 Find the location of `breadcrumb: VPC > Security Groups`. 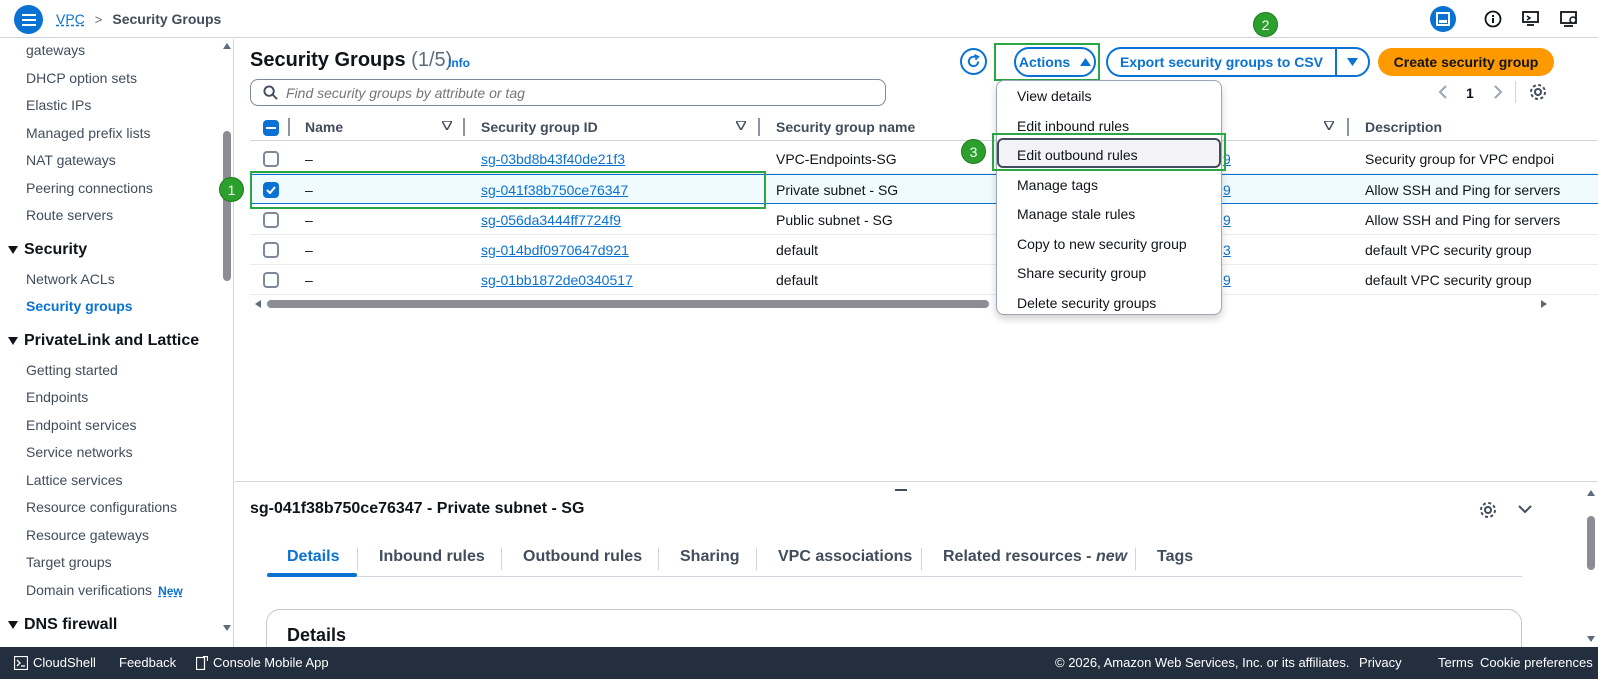

breadcrumb: VPC > Security Groups is located at coordinates (138, 19).